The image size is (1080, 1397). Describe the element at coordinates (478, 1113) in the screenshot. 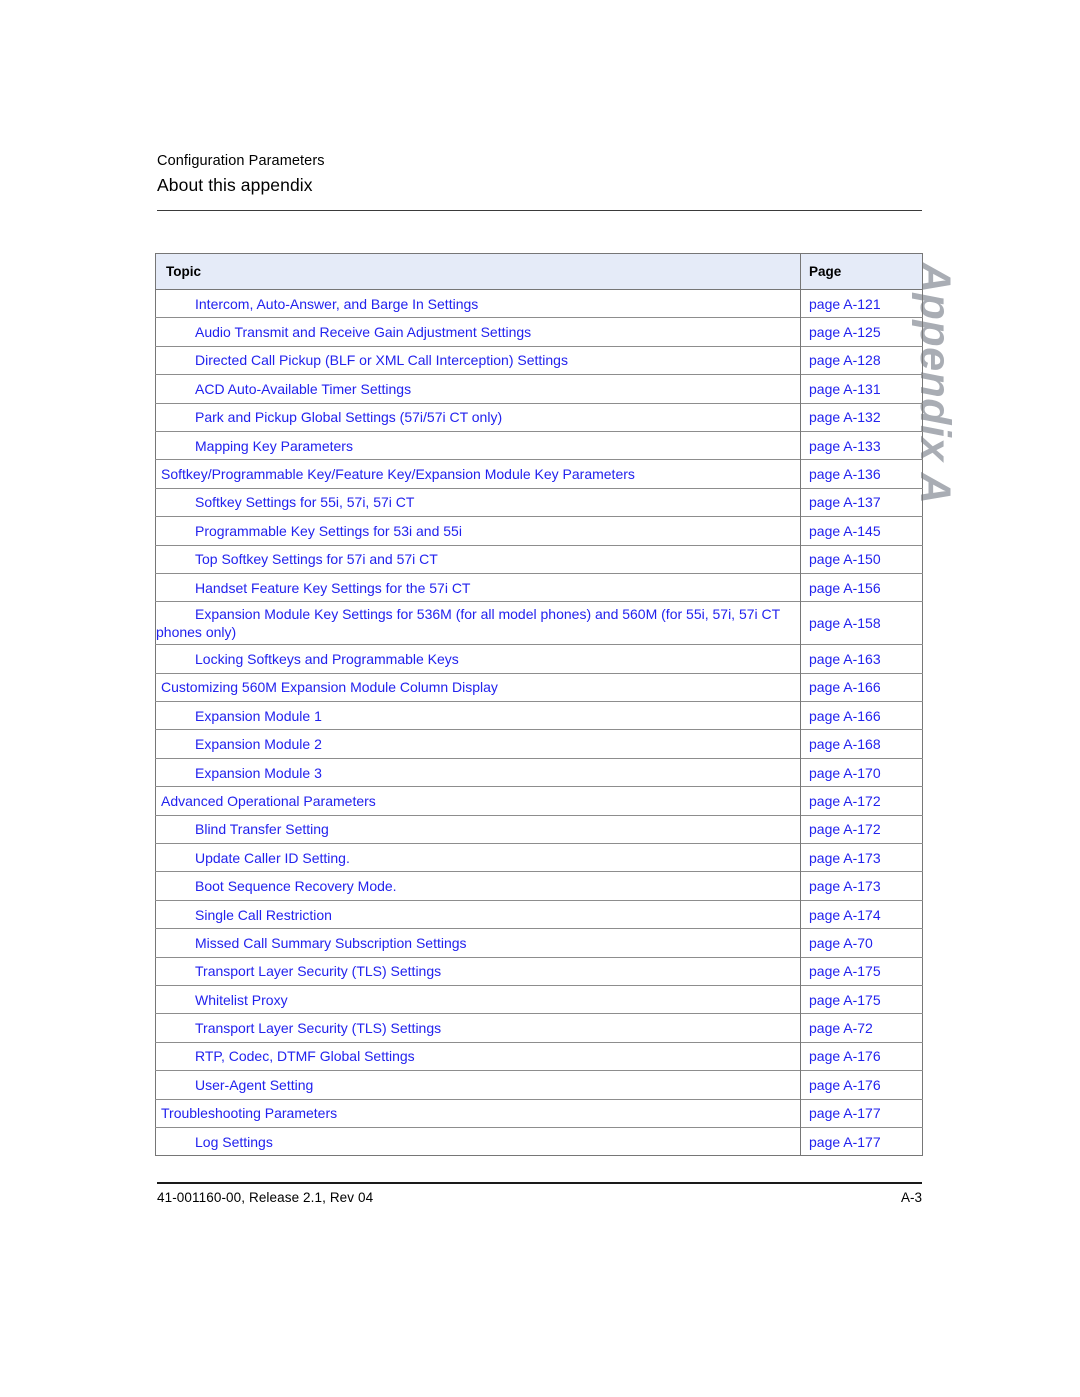

I see `toc-entry-topic: Troubleshooting Parameters` at that location.